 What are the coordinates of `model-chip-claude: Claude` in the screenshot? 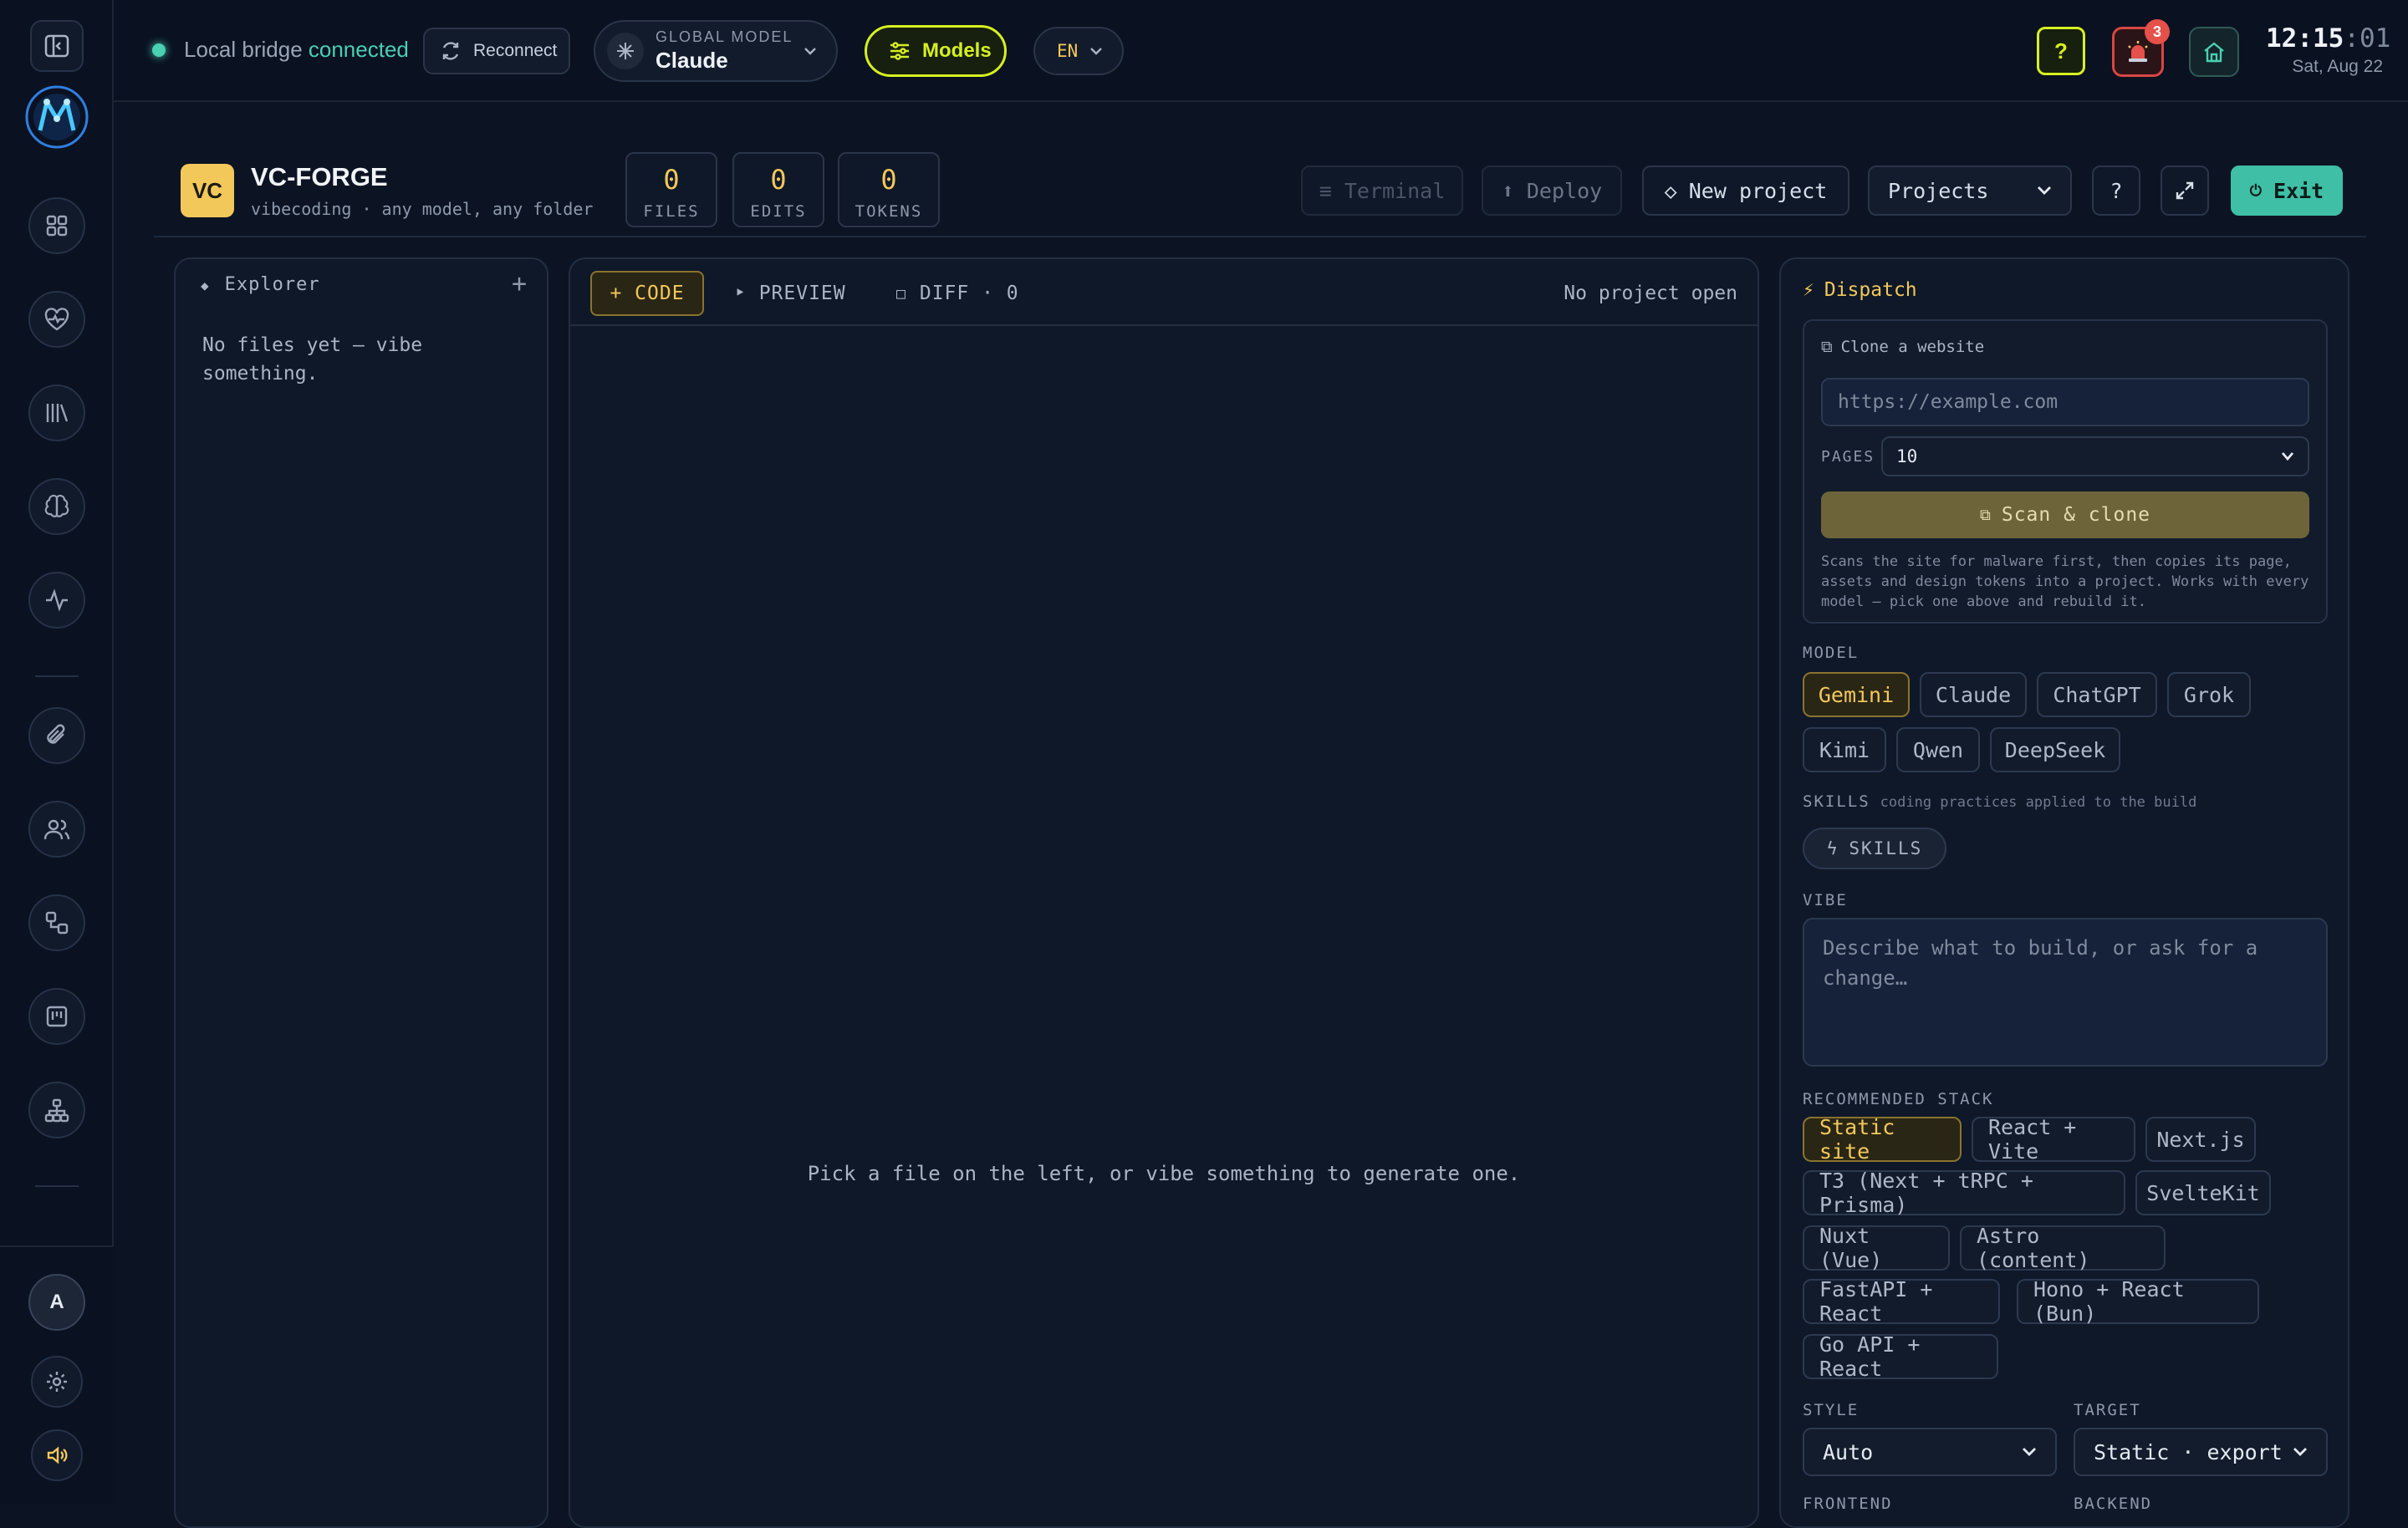 It's located at (1973, 694).